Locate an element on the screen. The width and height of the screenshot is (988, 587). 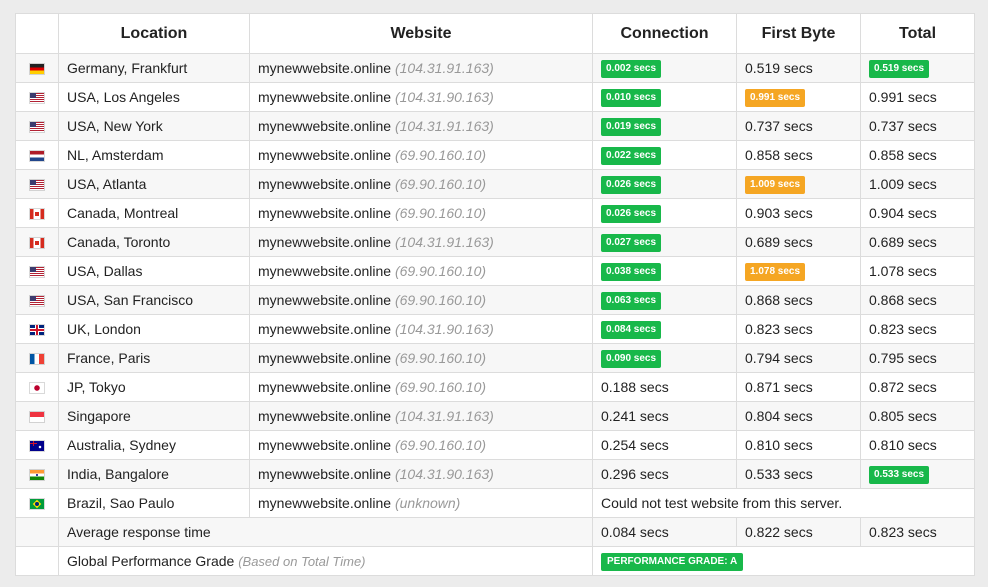
connection-cell: 0.027 secs is located at coordinates (664, 242).